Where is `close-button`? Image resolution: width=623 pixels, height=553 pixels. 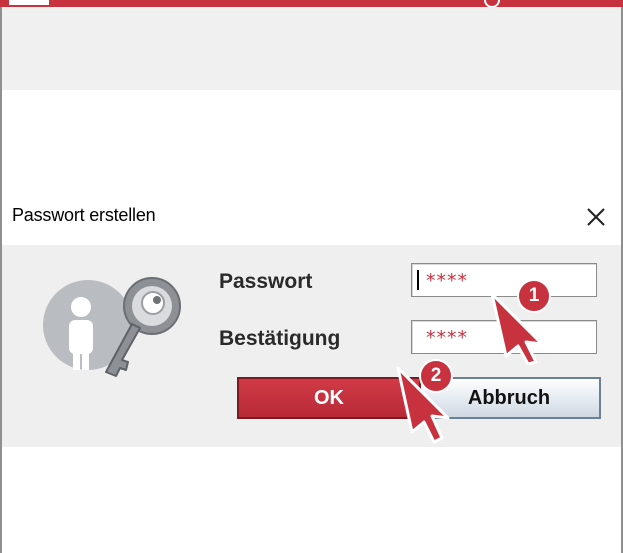
close-button is located at coordinates (596, 217).